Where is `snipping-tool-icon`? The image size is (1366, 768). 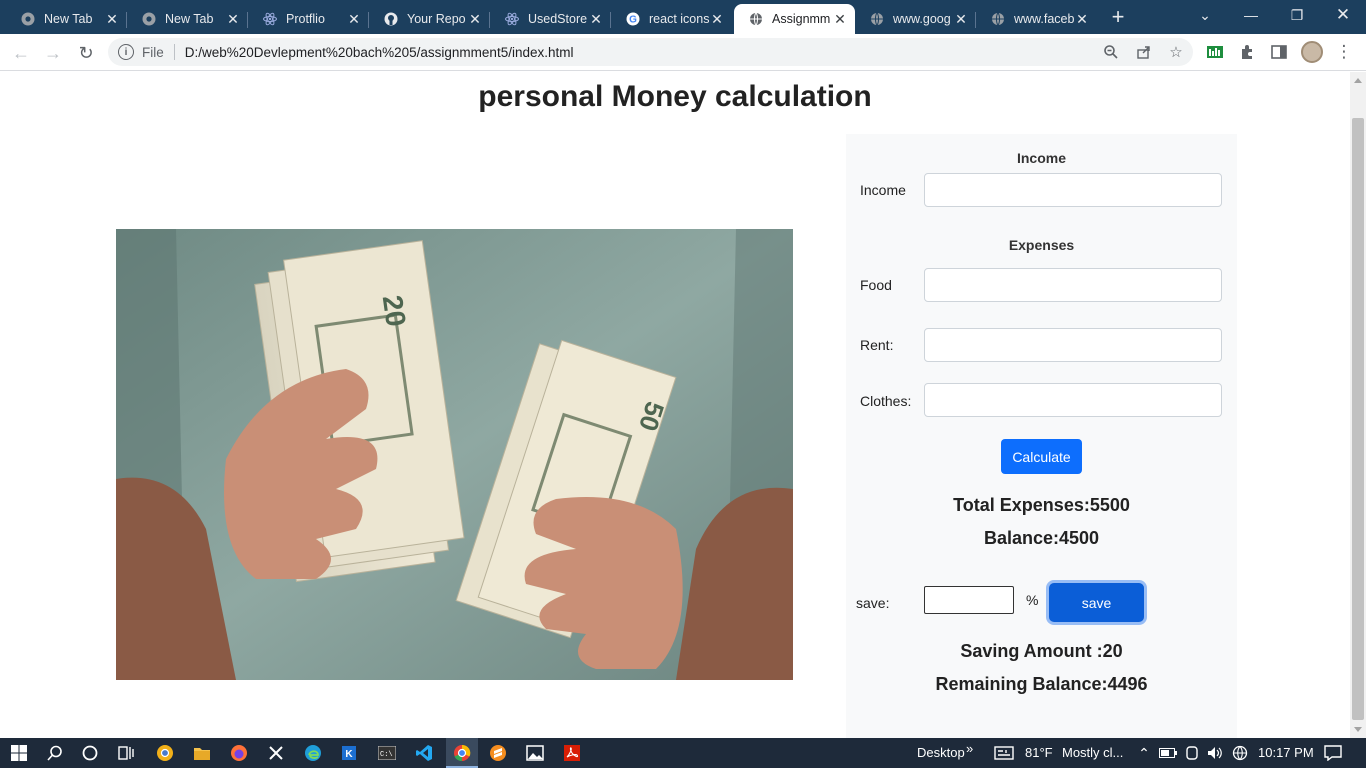
snipping-tool-icon is located at coordinates (276, 753).